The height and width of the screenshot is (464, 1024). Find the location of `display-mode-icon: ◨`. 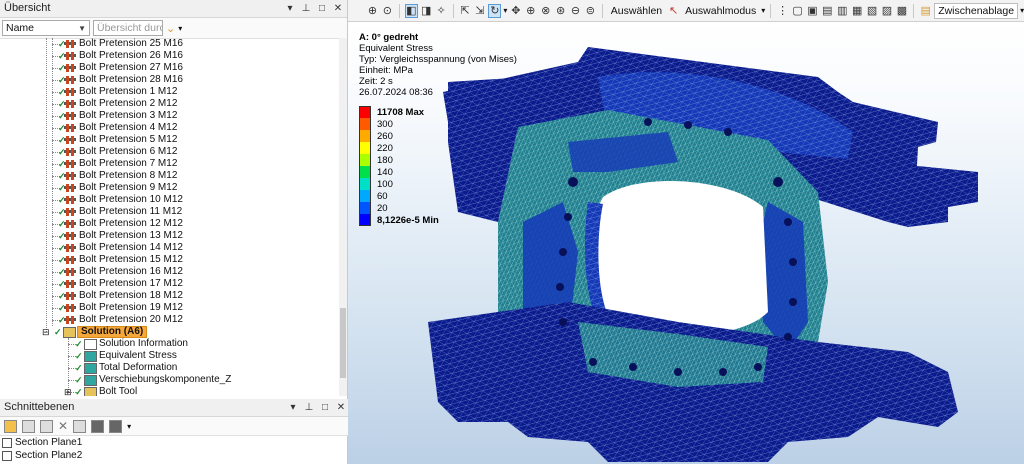

display-mode-icon: ◨ is located at coordinates (426, 11).